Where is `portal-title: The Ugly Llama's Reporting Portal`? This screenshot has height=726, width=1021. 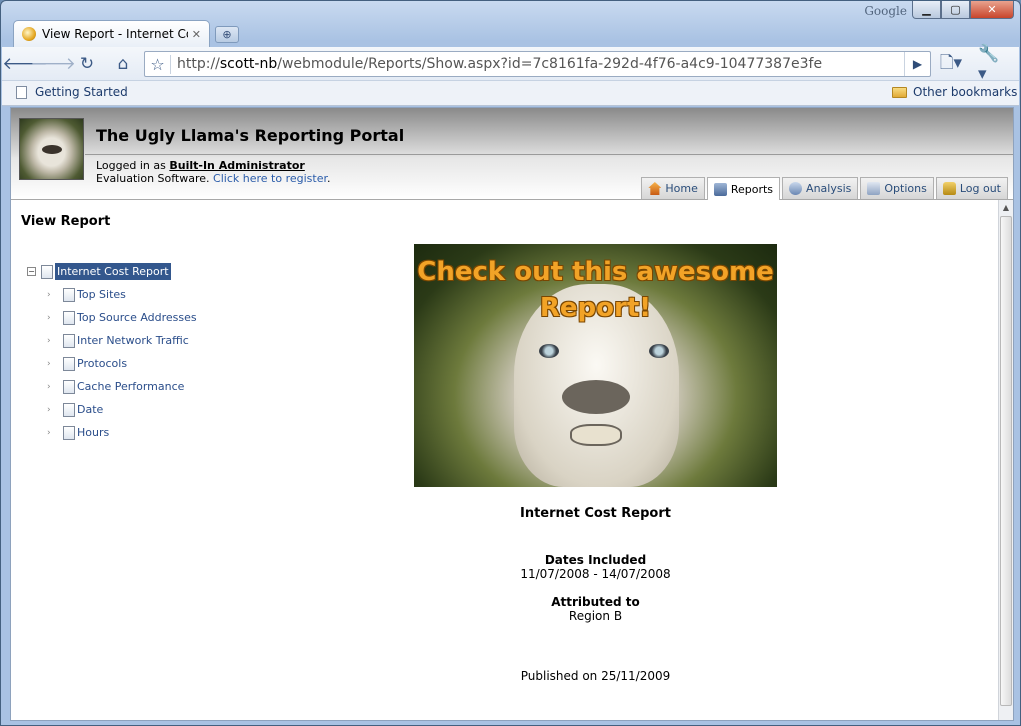
portal-title: The Ugly Llama's Reporting Portal is located at coordinates (250, 135).